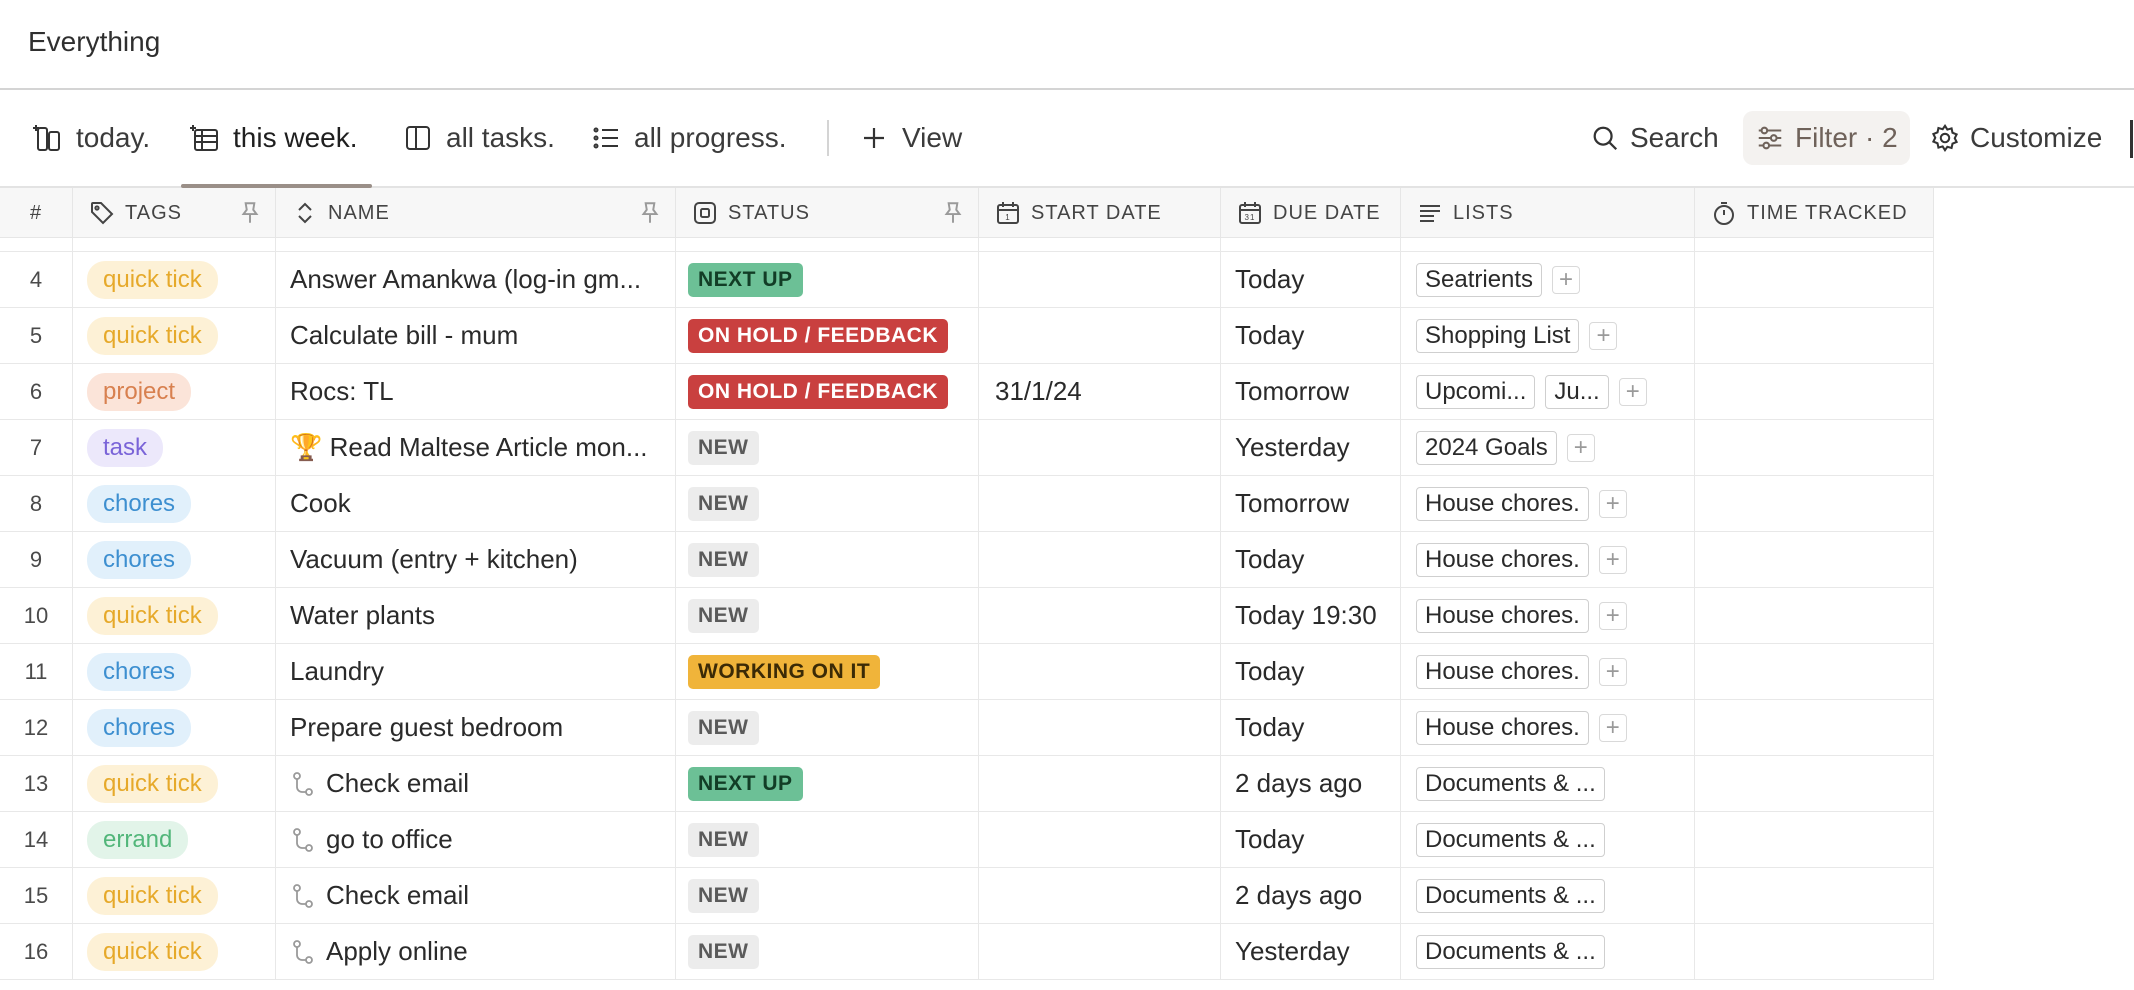 The image size is (2134, 990). What do you see at coordinates (404, 335) in the screenshot?
I see `task-name: Calculate bill - mum` at bounding box center [404, 335].